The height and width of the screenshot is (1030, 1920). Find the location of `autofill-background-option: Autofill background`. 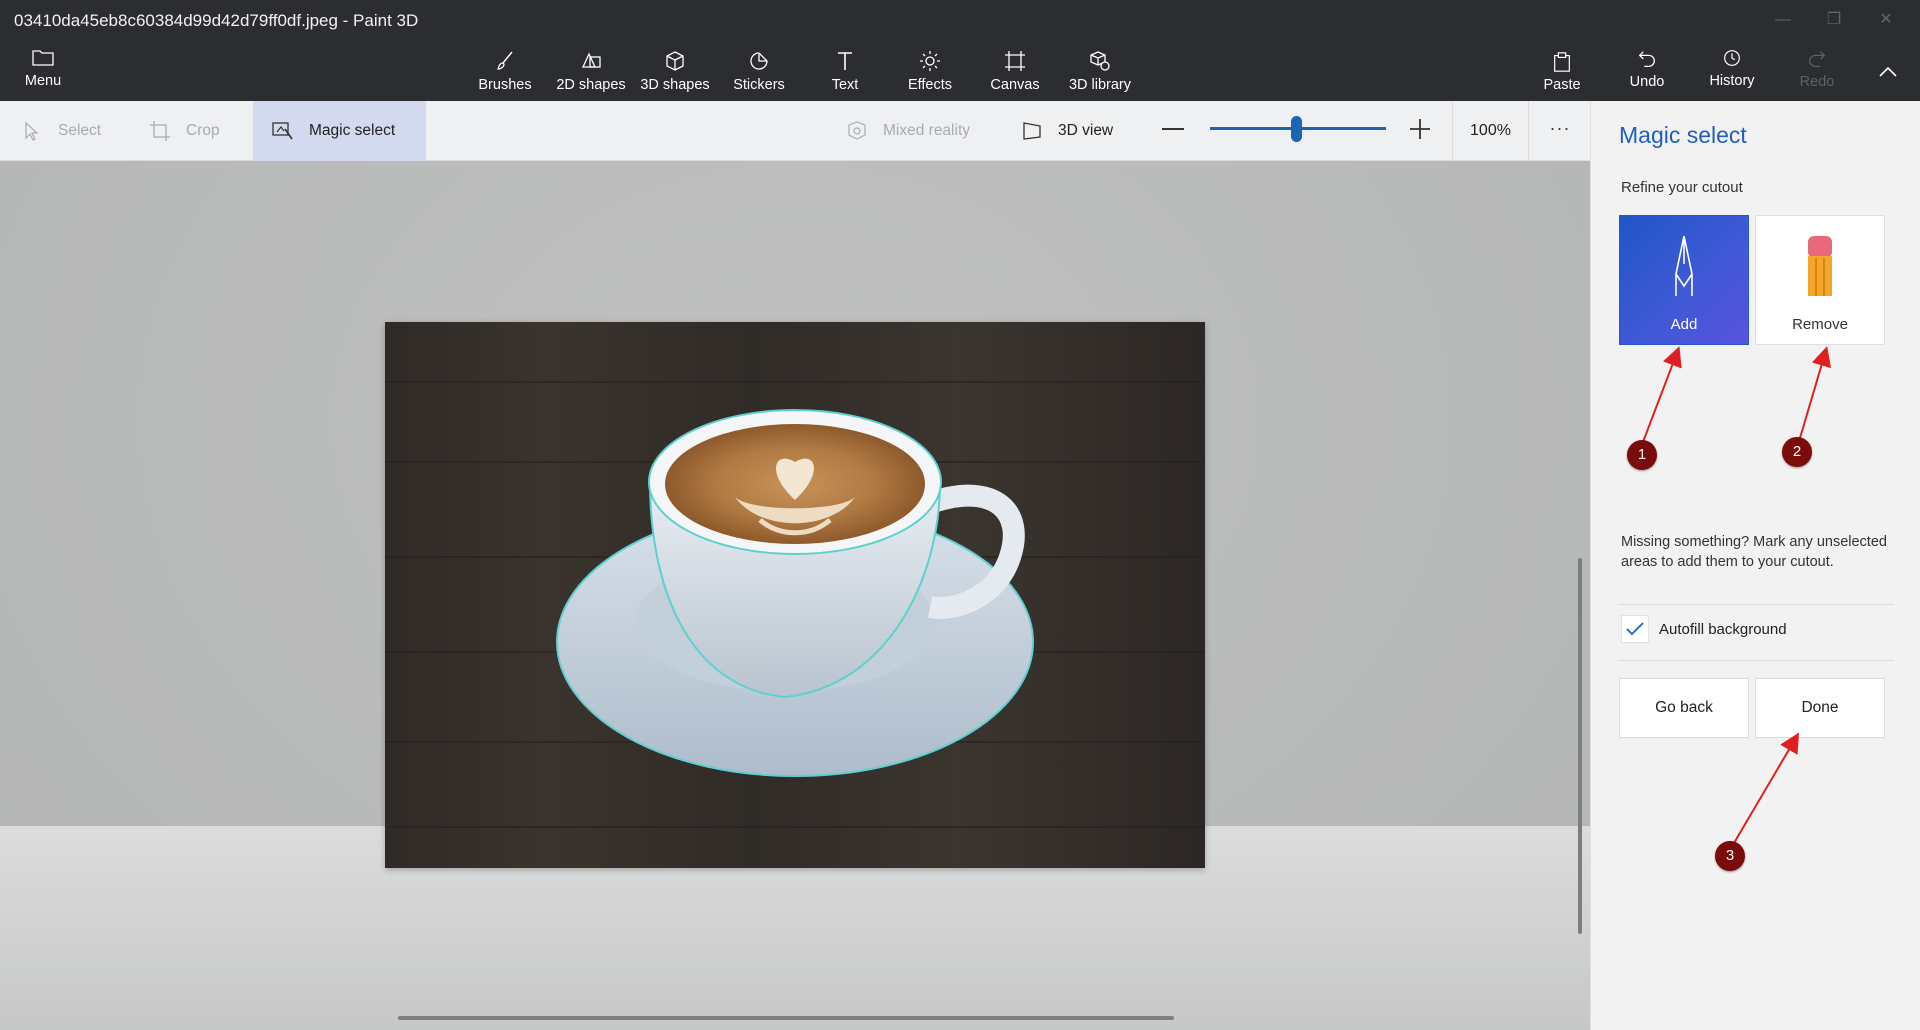

autofill-background-option: Autofill background is located at coordinates (1704, 629).